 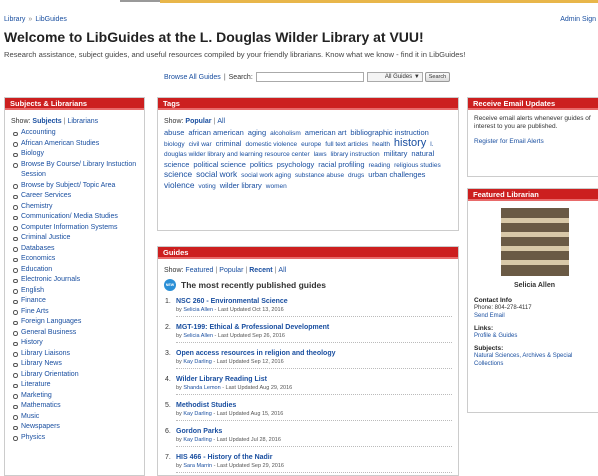 What do you see at coordinates (199, 270) in the screenshot?
I see `guides-featured-tab: Featured` at bounding box center [199, 270].